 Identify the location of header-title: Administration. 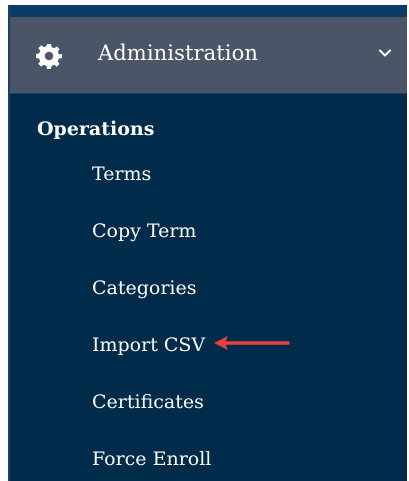
(178, 53).